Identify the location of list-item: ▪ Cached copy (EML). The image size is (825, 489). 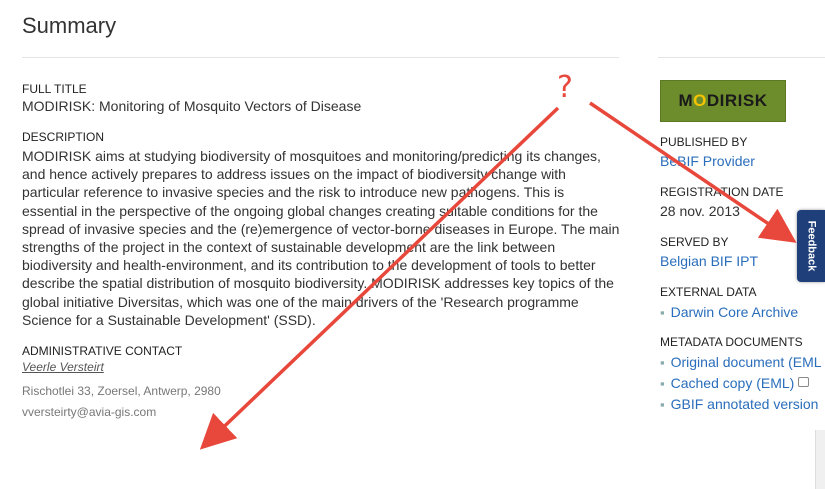
(742, 383).